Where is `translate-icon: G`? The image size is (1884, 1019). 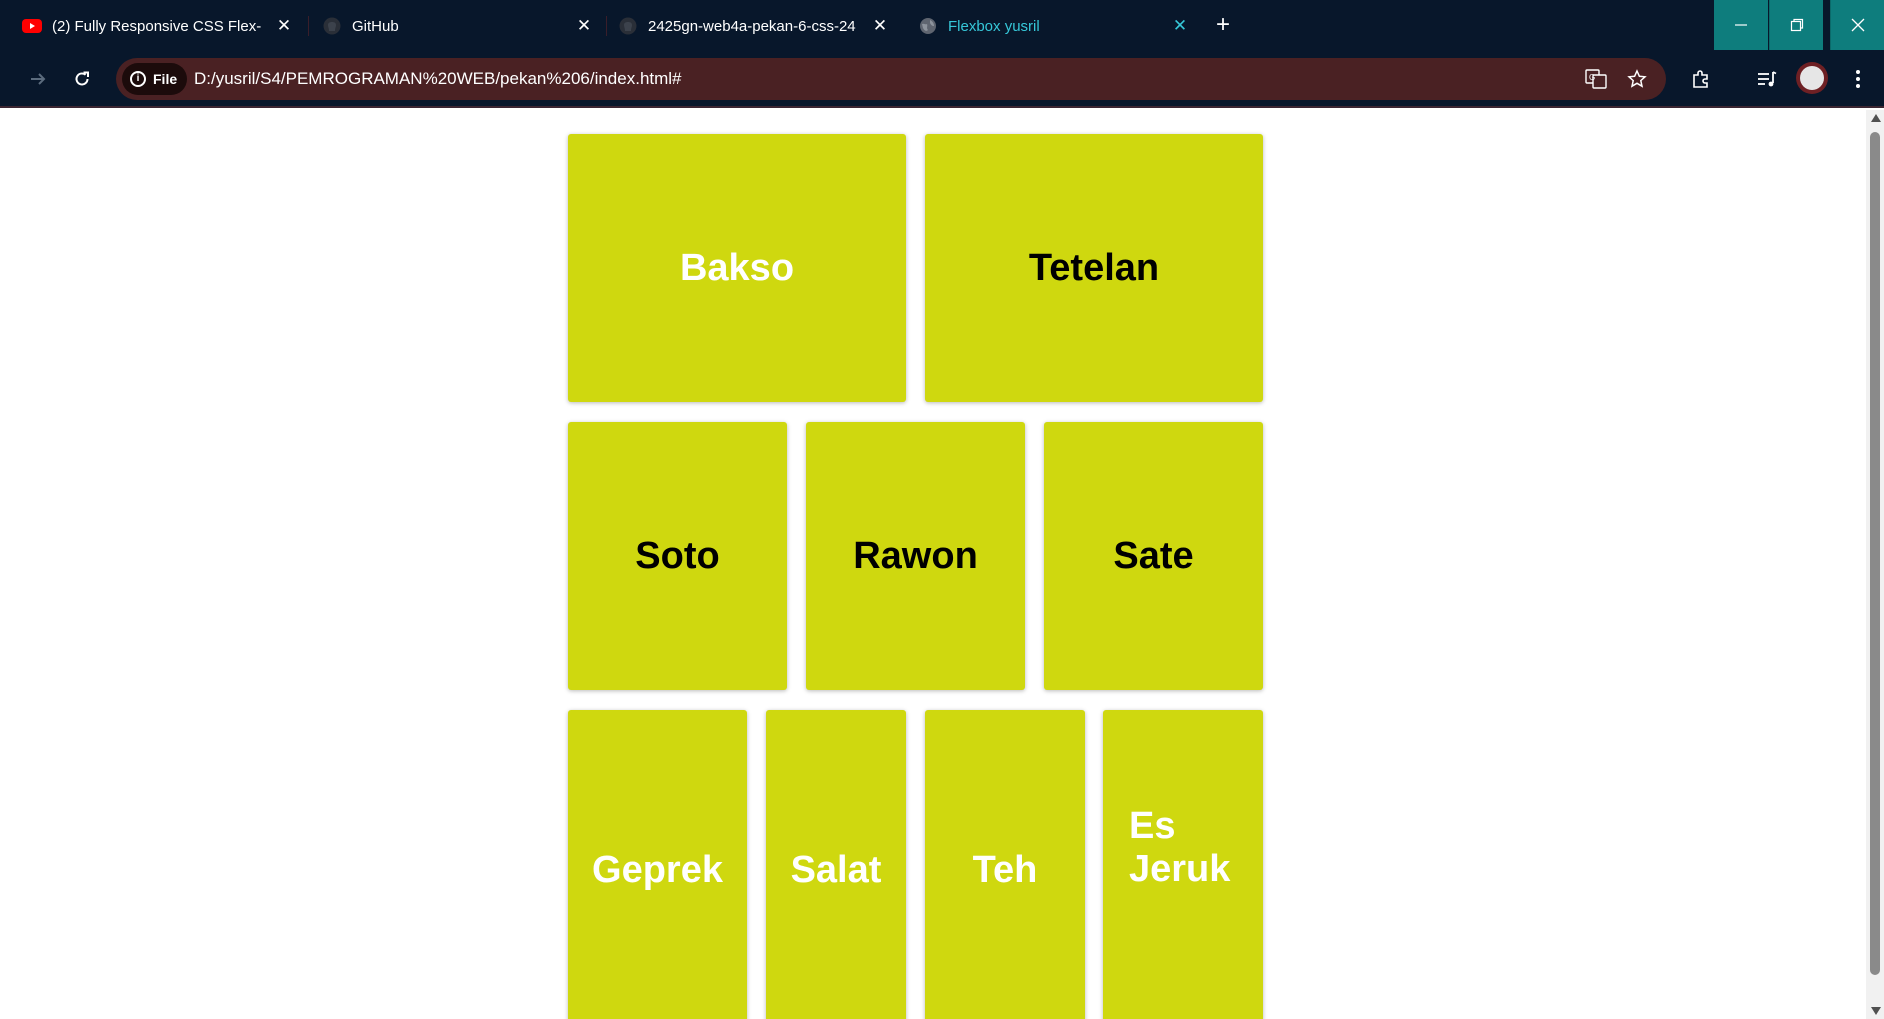 translate-icon: G is located at coordinates (1596, 79).